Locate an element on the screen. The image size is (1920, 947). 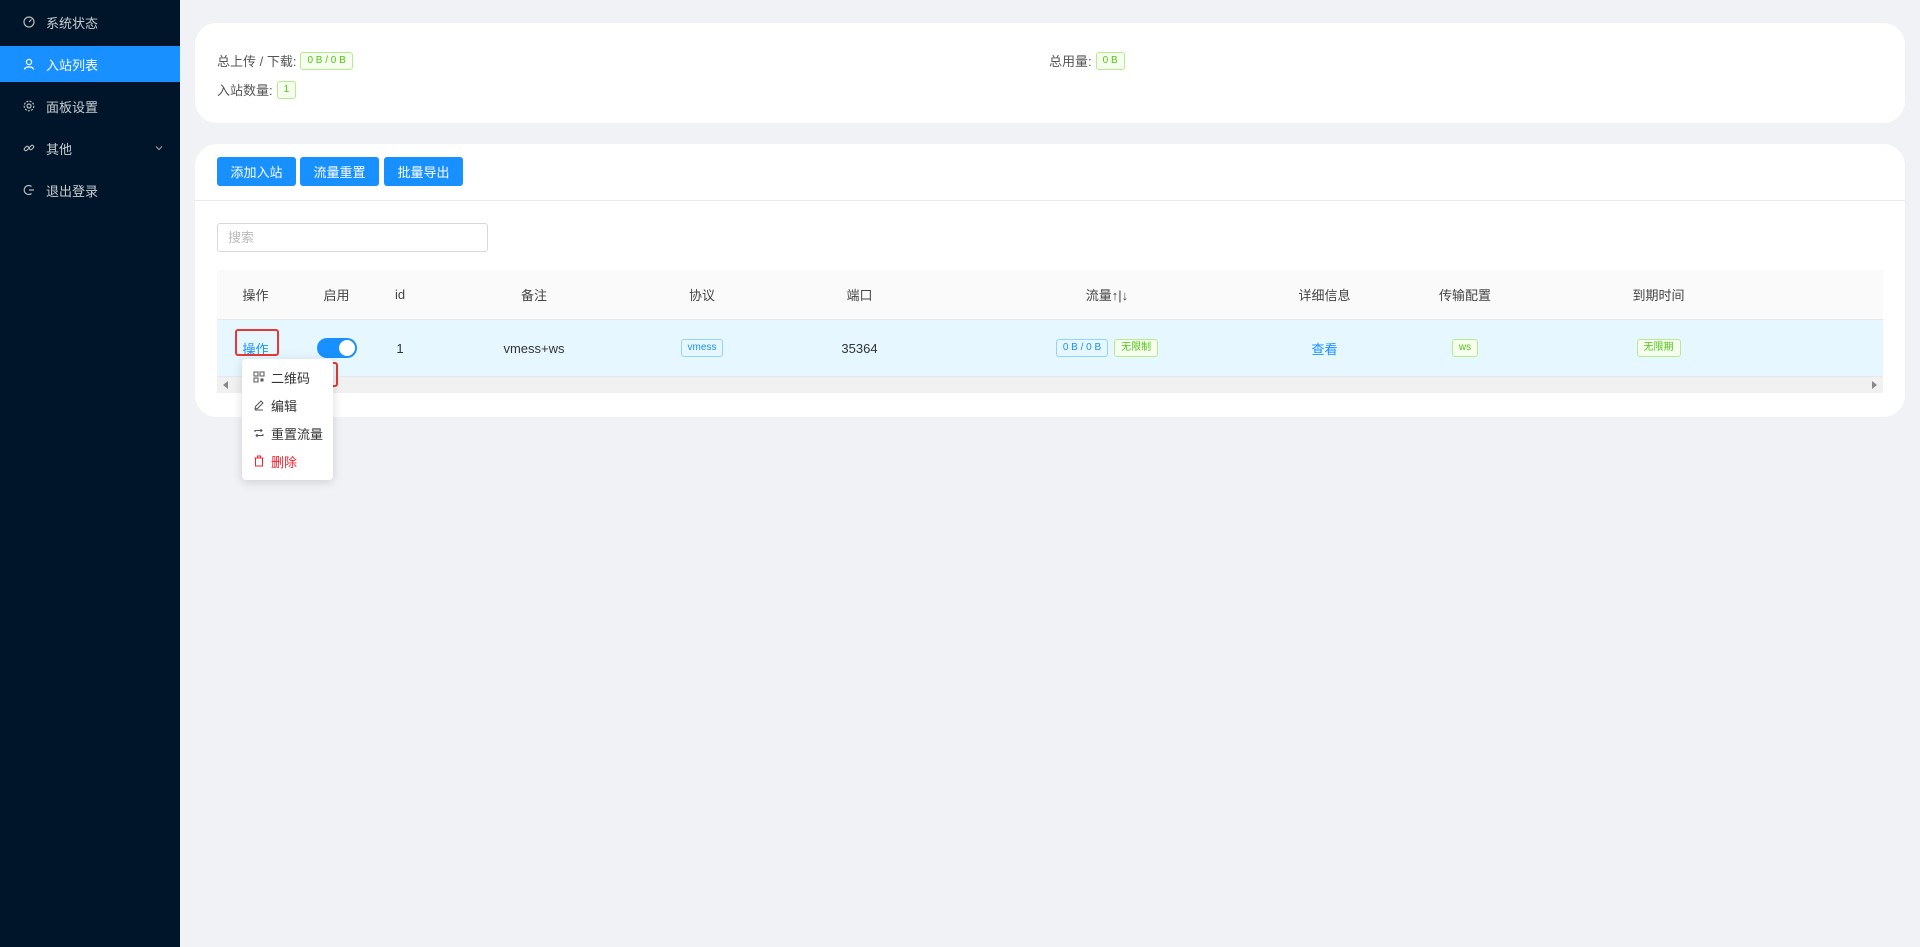
dropdown-item-reset-traffic: 重置流量 is located at coordinates (287, 433).